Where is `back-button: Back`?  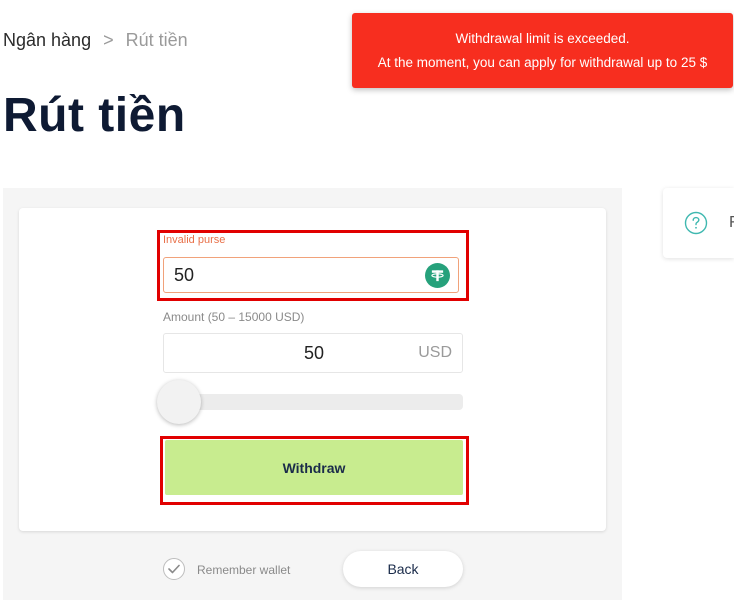 back-button: Back is located at coordinates (403, 569).